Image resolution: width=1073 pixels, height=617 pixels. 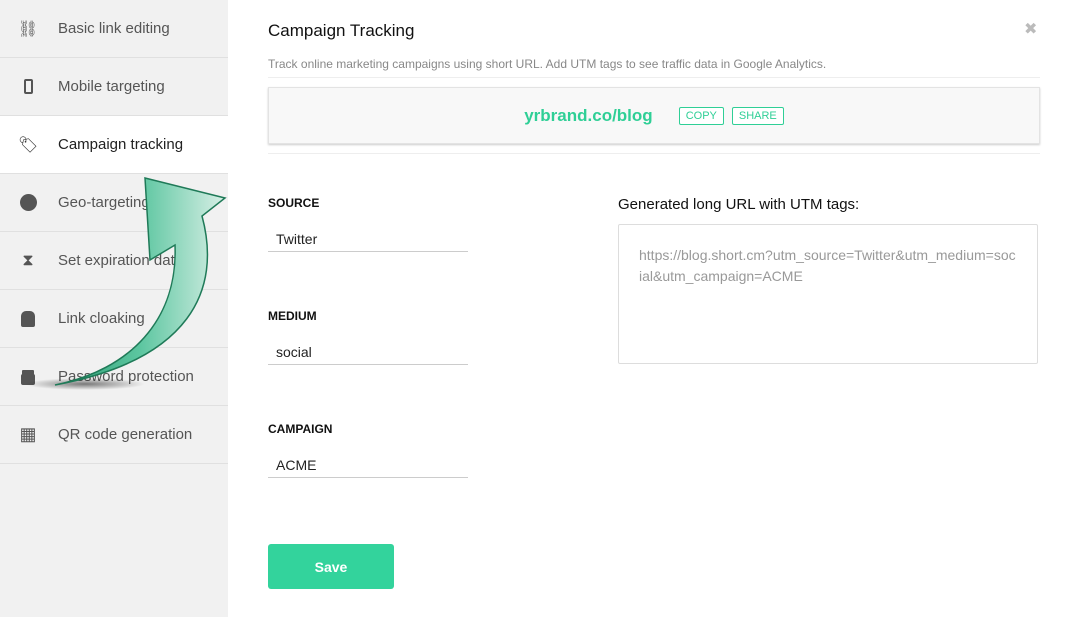 I want to click on hourglass-icon: ⧗, so click(x=28, y=260).